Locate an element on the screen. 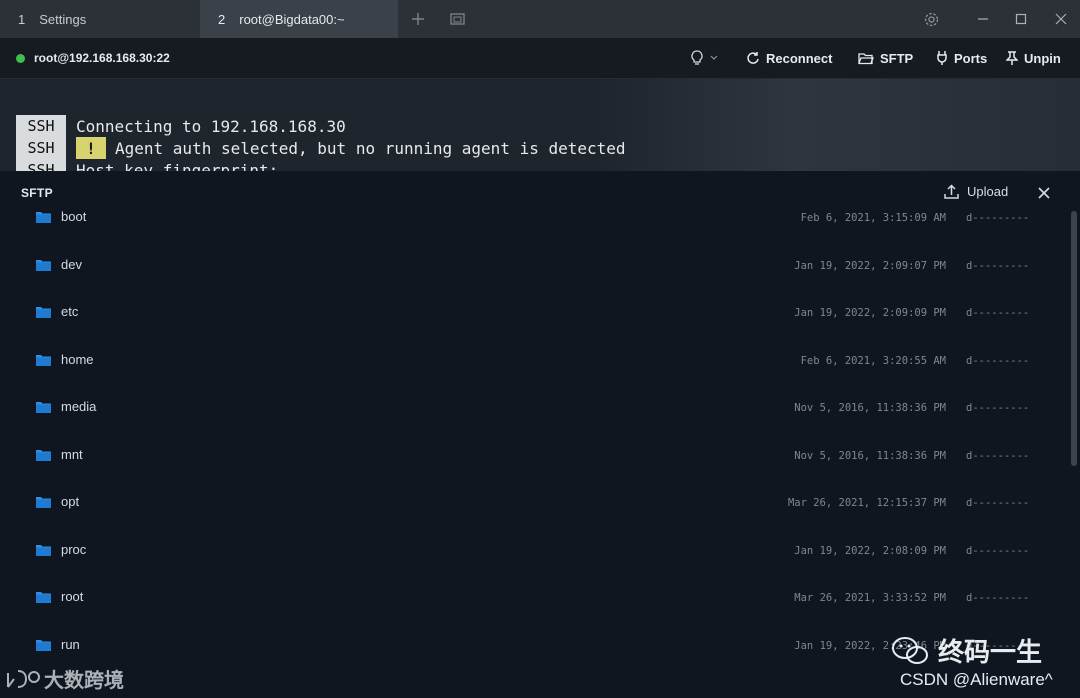 Image resolution: width=1080 pixels, height=698 pixels. sftp-label: SFTP is located at coordinates (897, 58).